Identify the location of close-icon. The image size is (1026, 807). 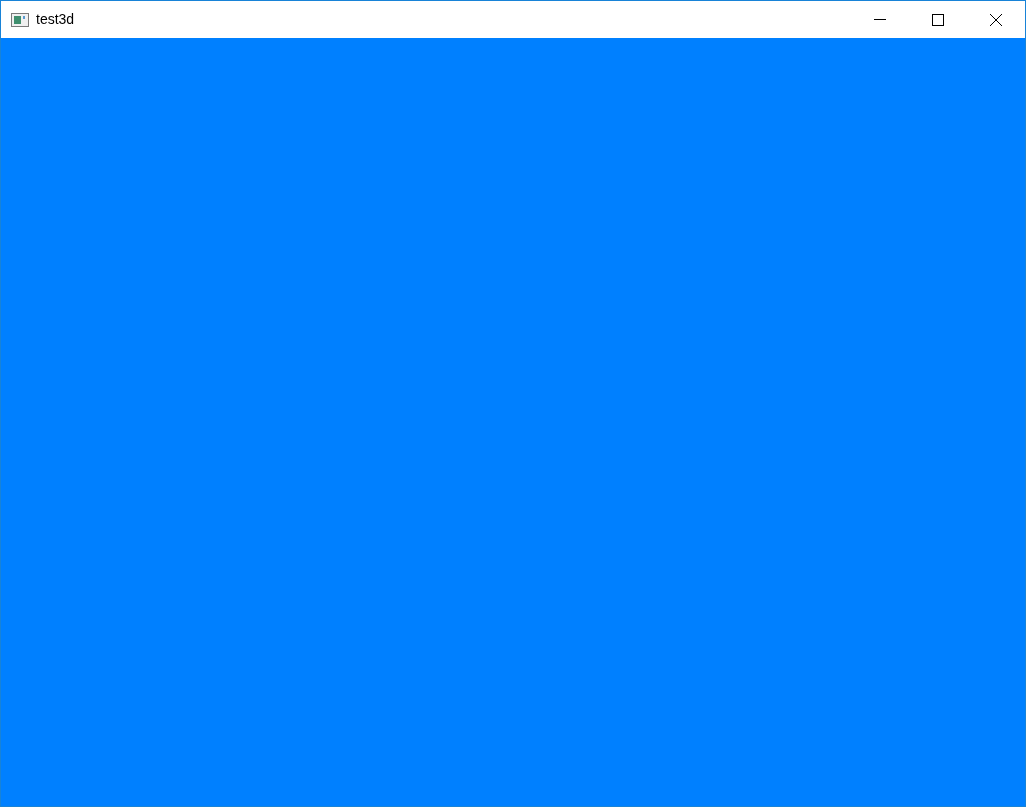
(996, 19).